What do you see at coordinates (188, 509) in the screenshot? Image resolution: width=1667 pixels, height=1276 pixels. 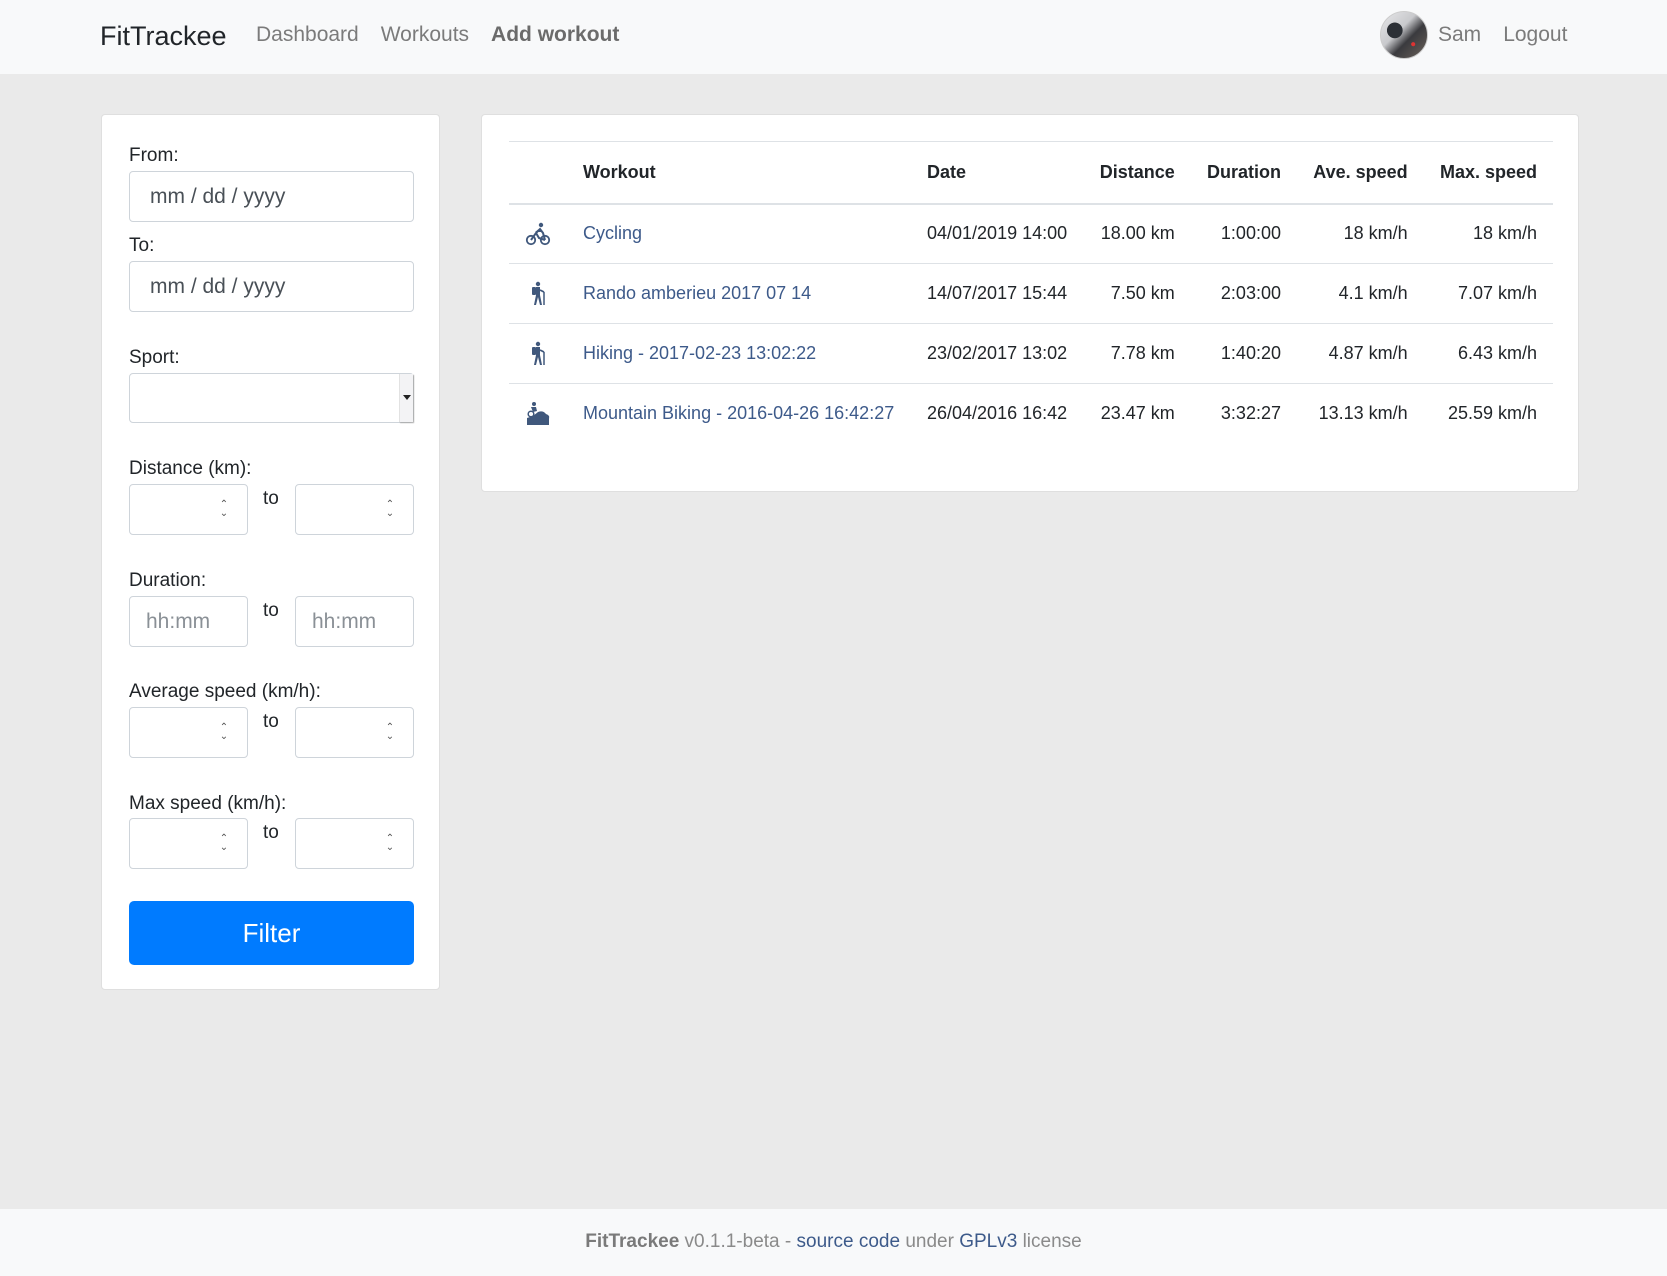 I see `distance-from-input: ⌃ ⌄` at bounding box center [188, 509].